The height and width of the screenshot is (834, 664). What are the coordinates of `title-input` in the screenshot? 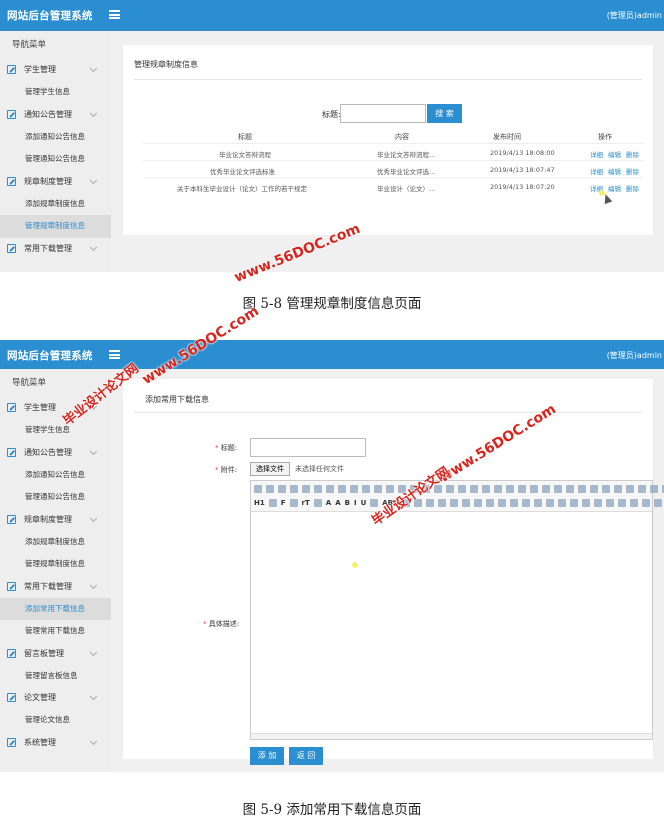 It's located at (308, 447).